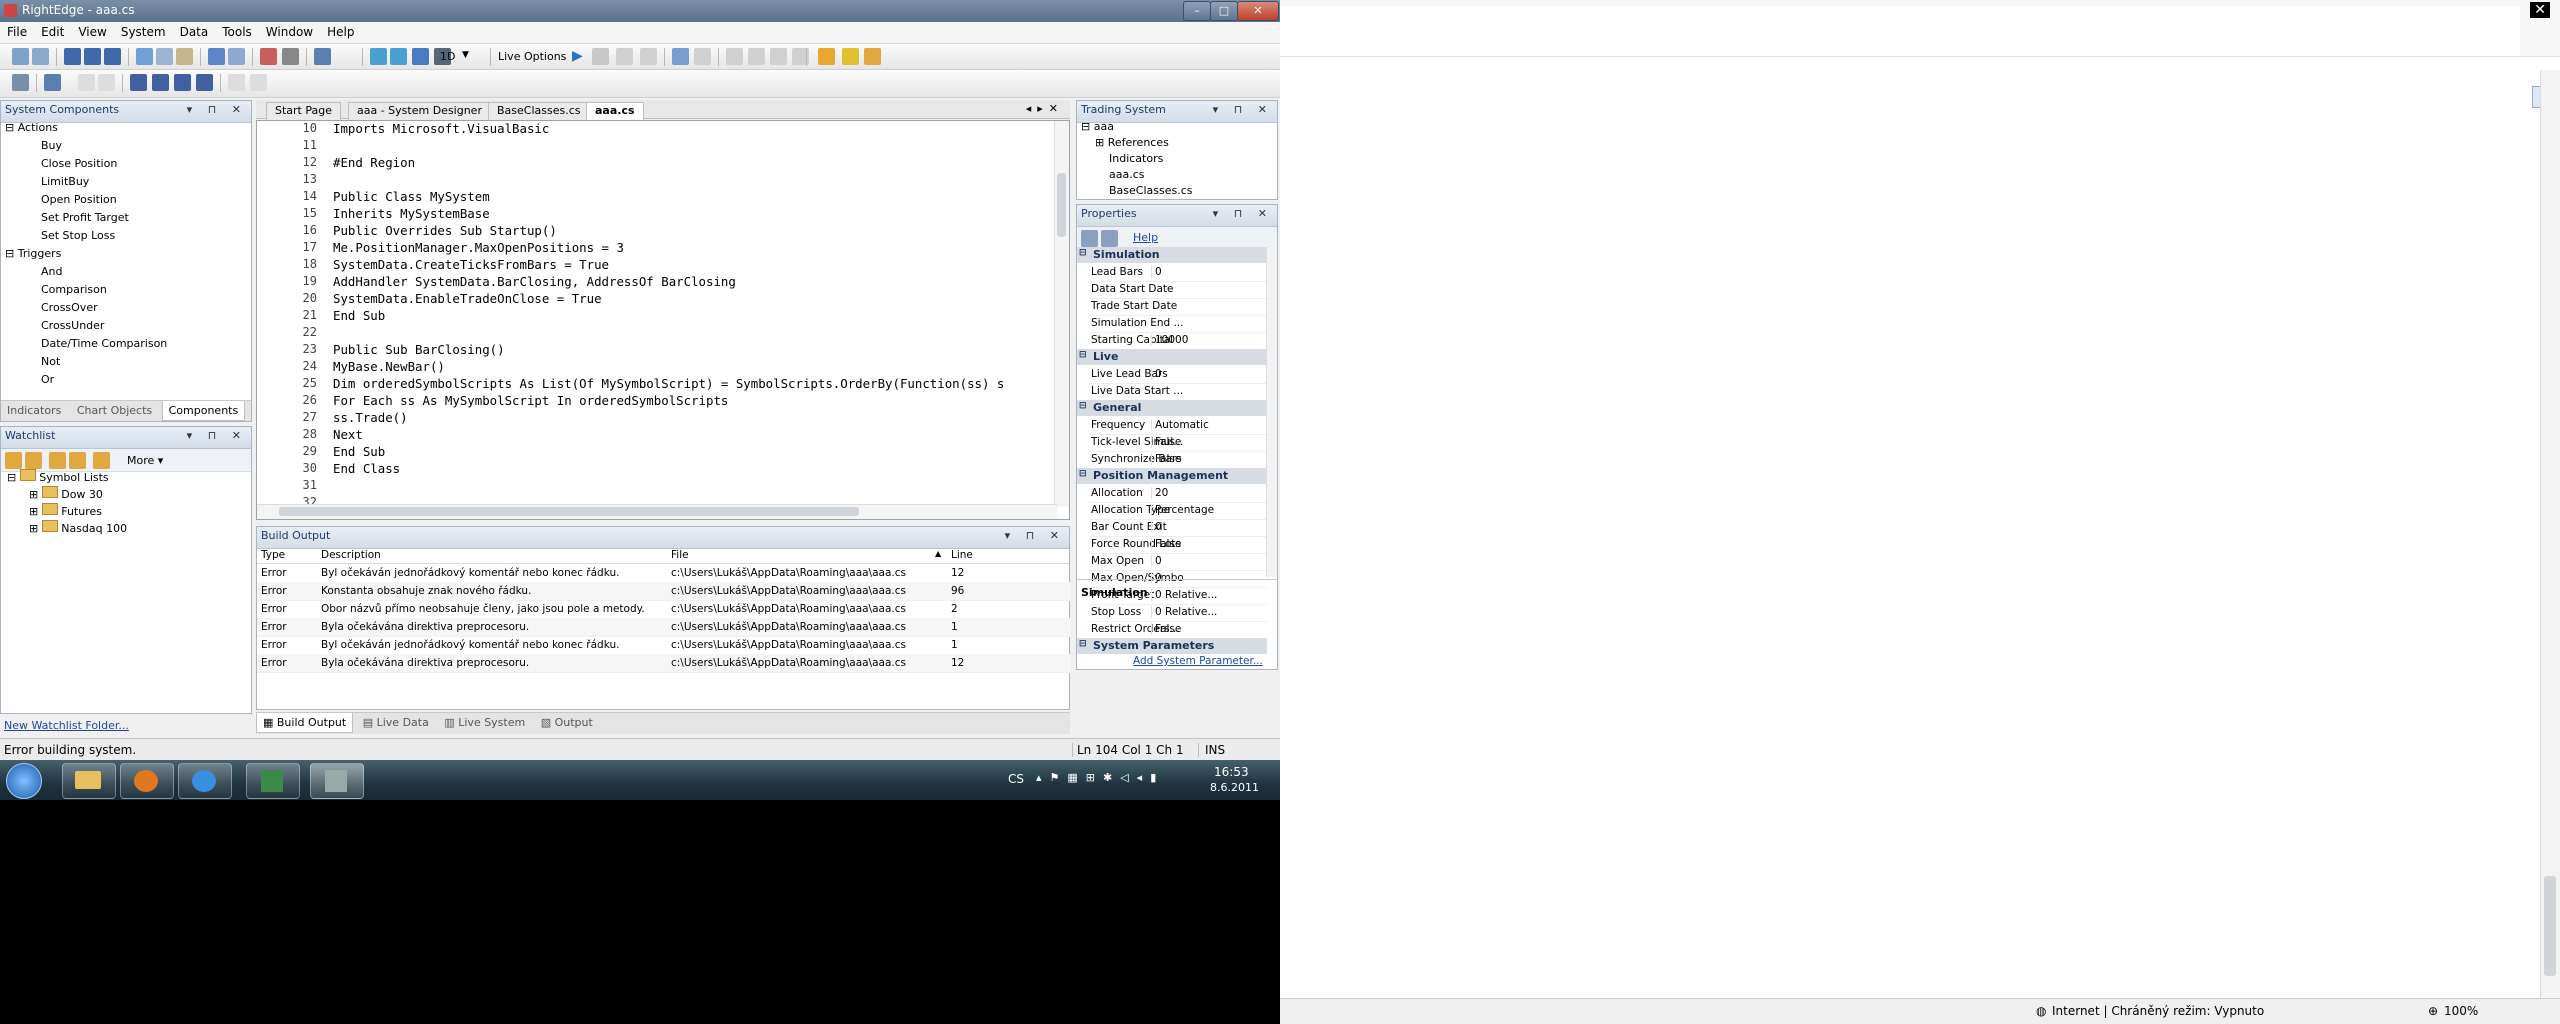  What do you see at coordinates (86, 290) in the screenshot?
I see `tree-item: Comparison` at bounding box center [86, 290].